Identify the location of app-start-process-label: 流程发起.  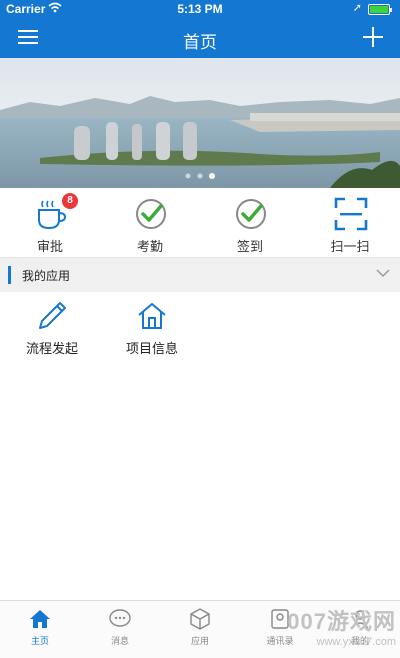
(51, 348).